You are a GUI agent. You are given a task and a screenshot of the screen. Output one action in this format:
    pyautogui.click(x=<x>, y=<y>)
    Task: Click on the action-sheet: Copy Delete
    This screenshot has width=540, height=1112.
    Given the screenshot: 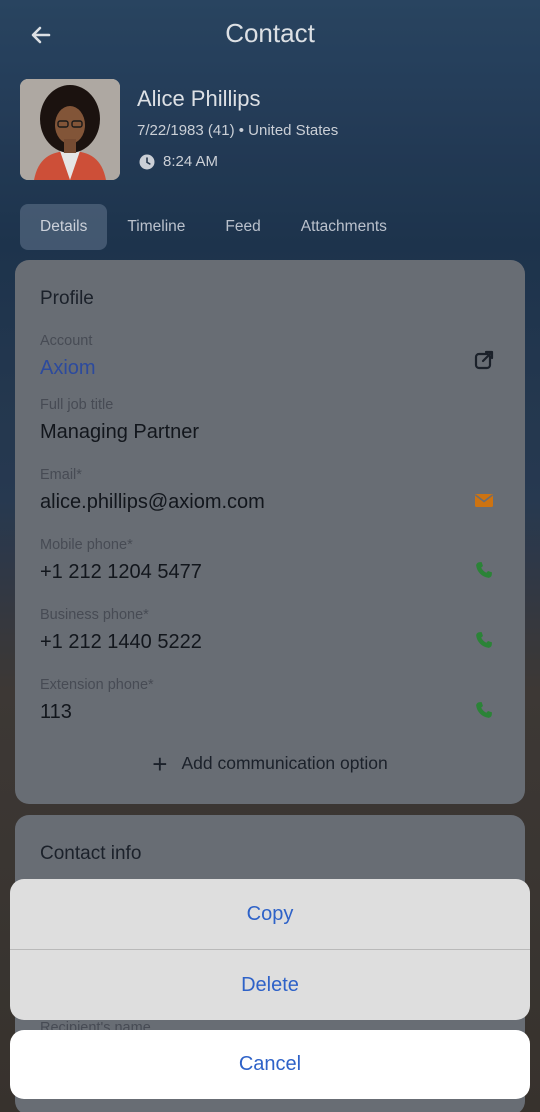 What is the action you would take?
    pyautogui.click(x=270, y=949)
    